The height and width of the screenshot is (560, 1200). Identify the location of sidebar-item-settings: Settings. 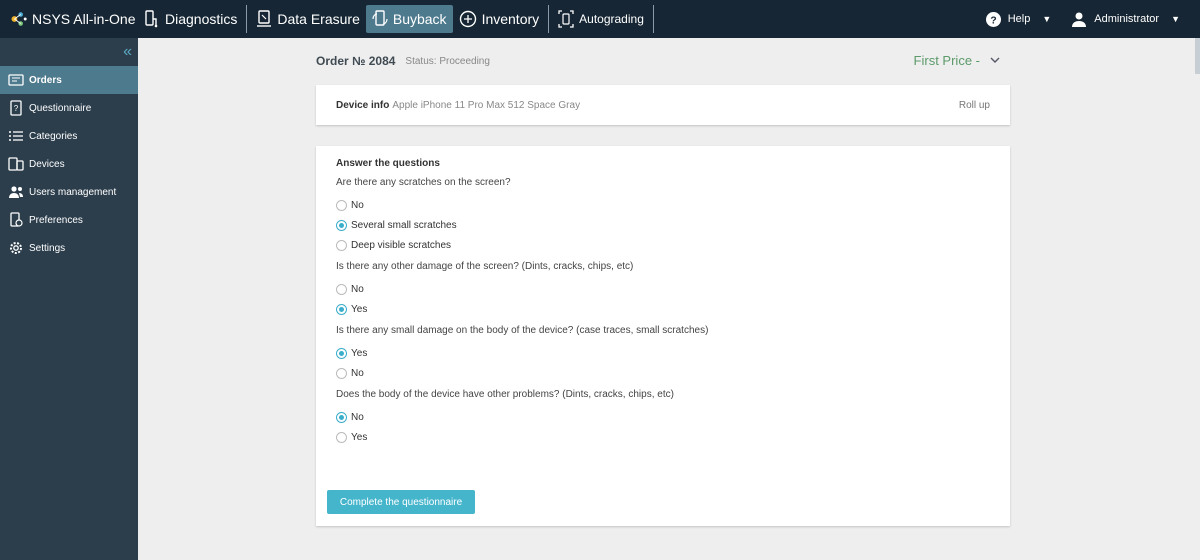
(69, 248).